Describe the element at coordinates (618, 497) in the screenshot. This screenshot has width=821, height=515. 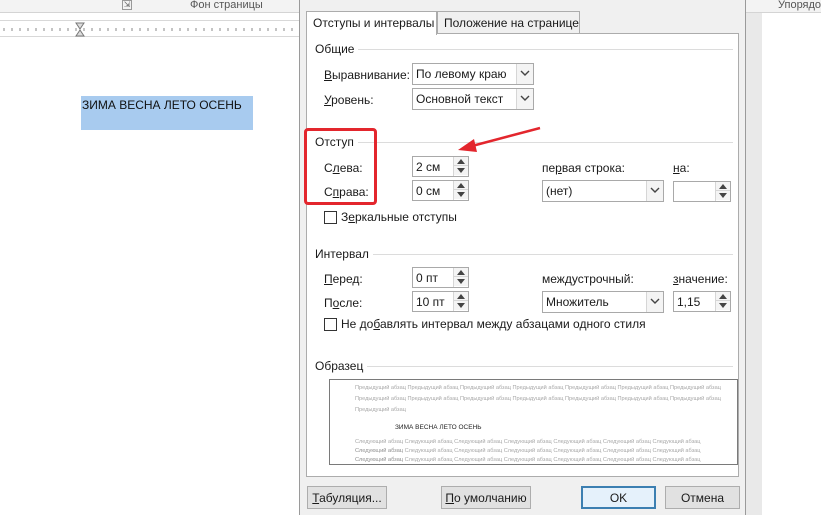
I see `ok-button: OK` at that location.